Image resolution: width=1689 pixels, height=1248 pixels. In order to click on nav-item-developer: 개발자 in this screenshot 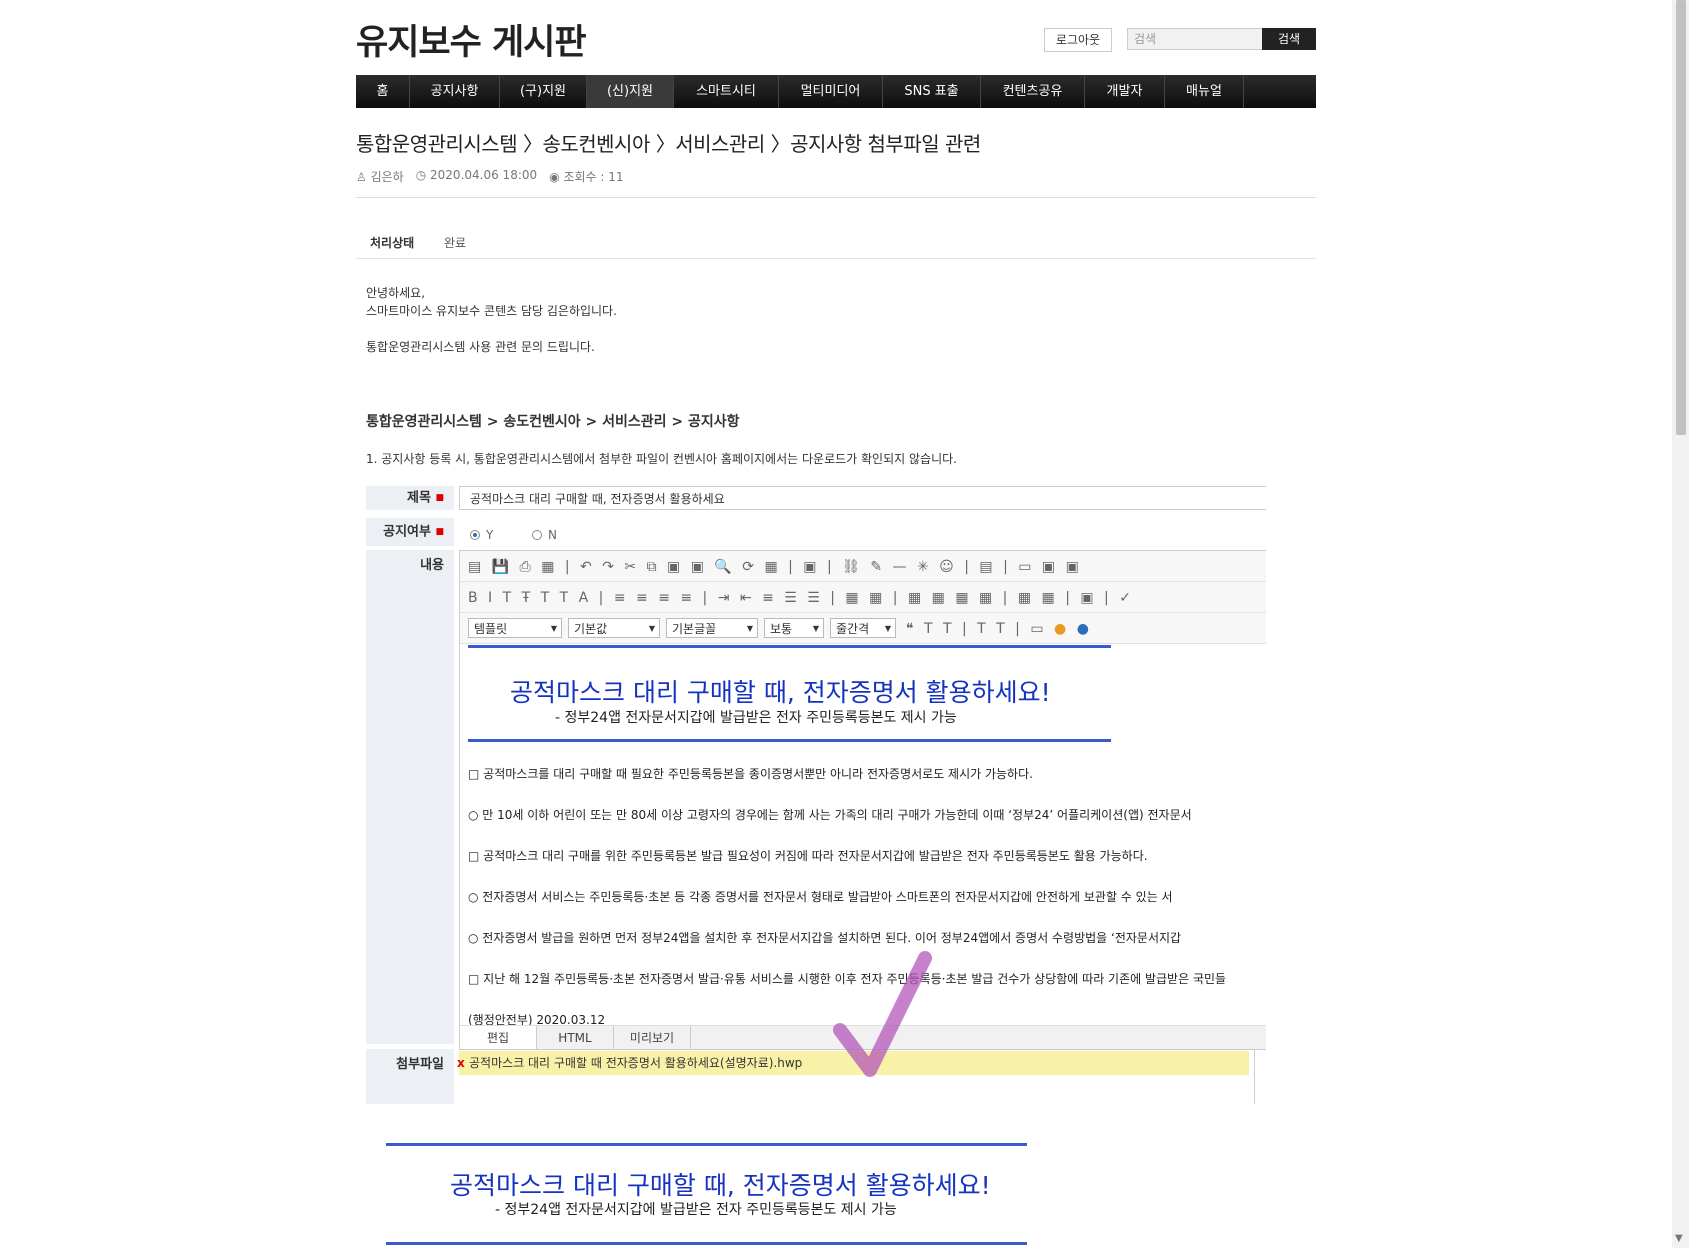, I will do `click(1125, 91)`.